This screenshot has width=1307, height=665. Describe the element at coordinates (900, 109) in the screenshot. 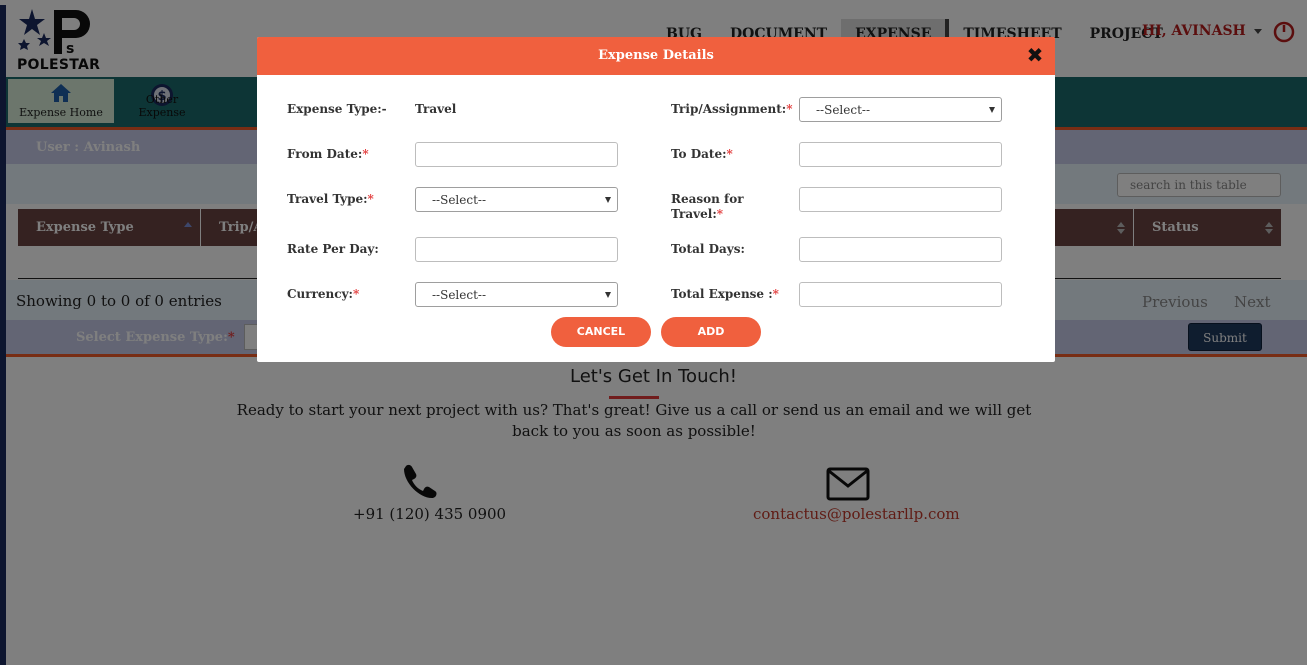

I see `trip-assignment-select: --Select--` at that location.